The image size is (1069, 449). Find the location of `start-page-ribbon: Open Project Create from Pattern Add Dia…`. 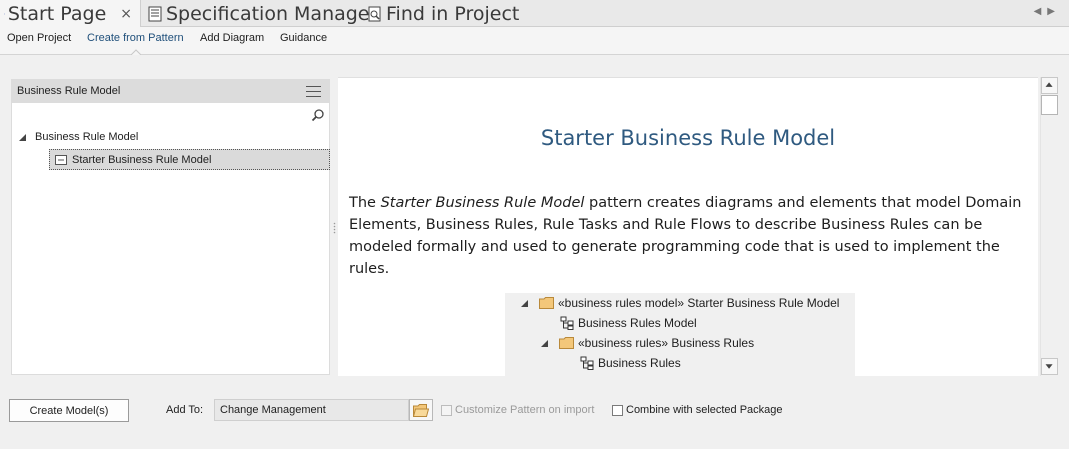

start-page-ribbon: Open Project Create from Pattern Add Dia… is located at coordinates (534, 41).